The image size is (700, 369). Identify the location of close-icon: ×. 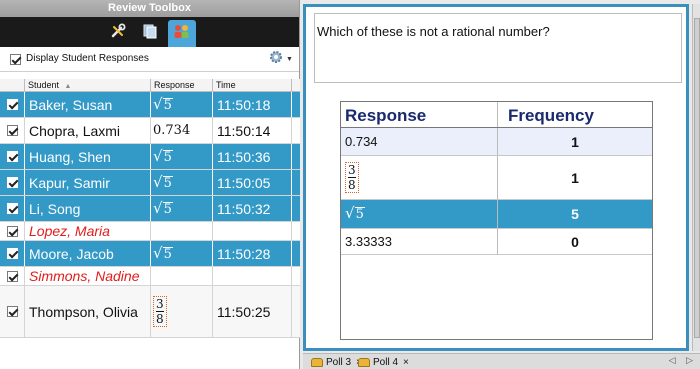
(406, 362).